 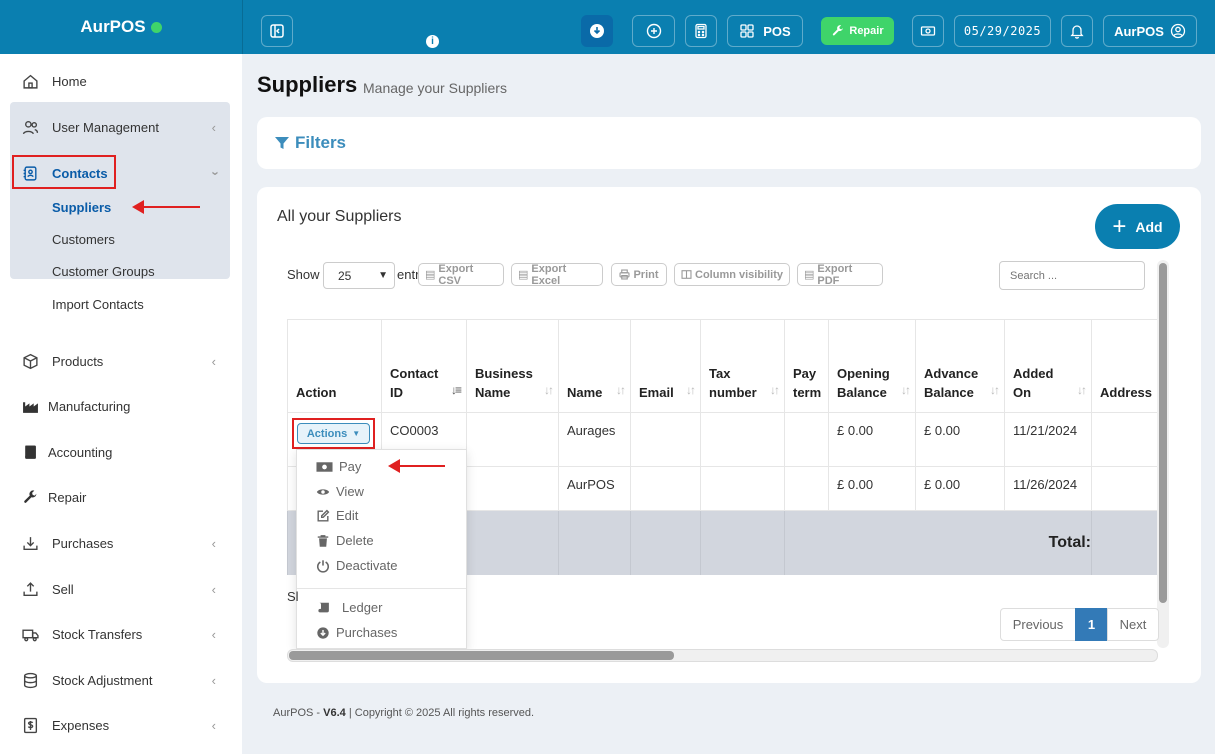 I want to click on sidebar-item-label: Stock Transfers, so click(x=97, y=634).